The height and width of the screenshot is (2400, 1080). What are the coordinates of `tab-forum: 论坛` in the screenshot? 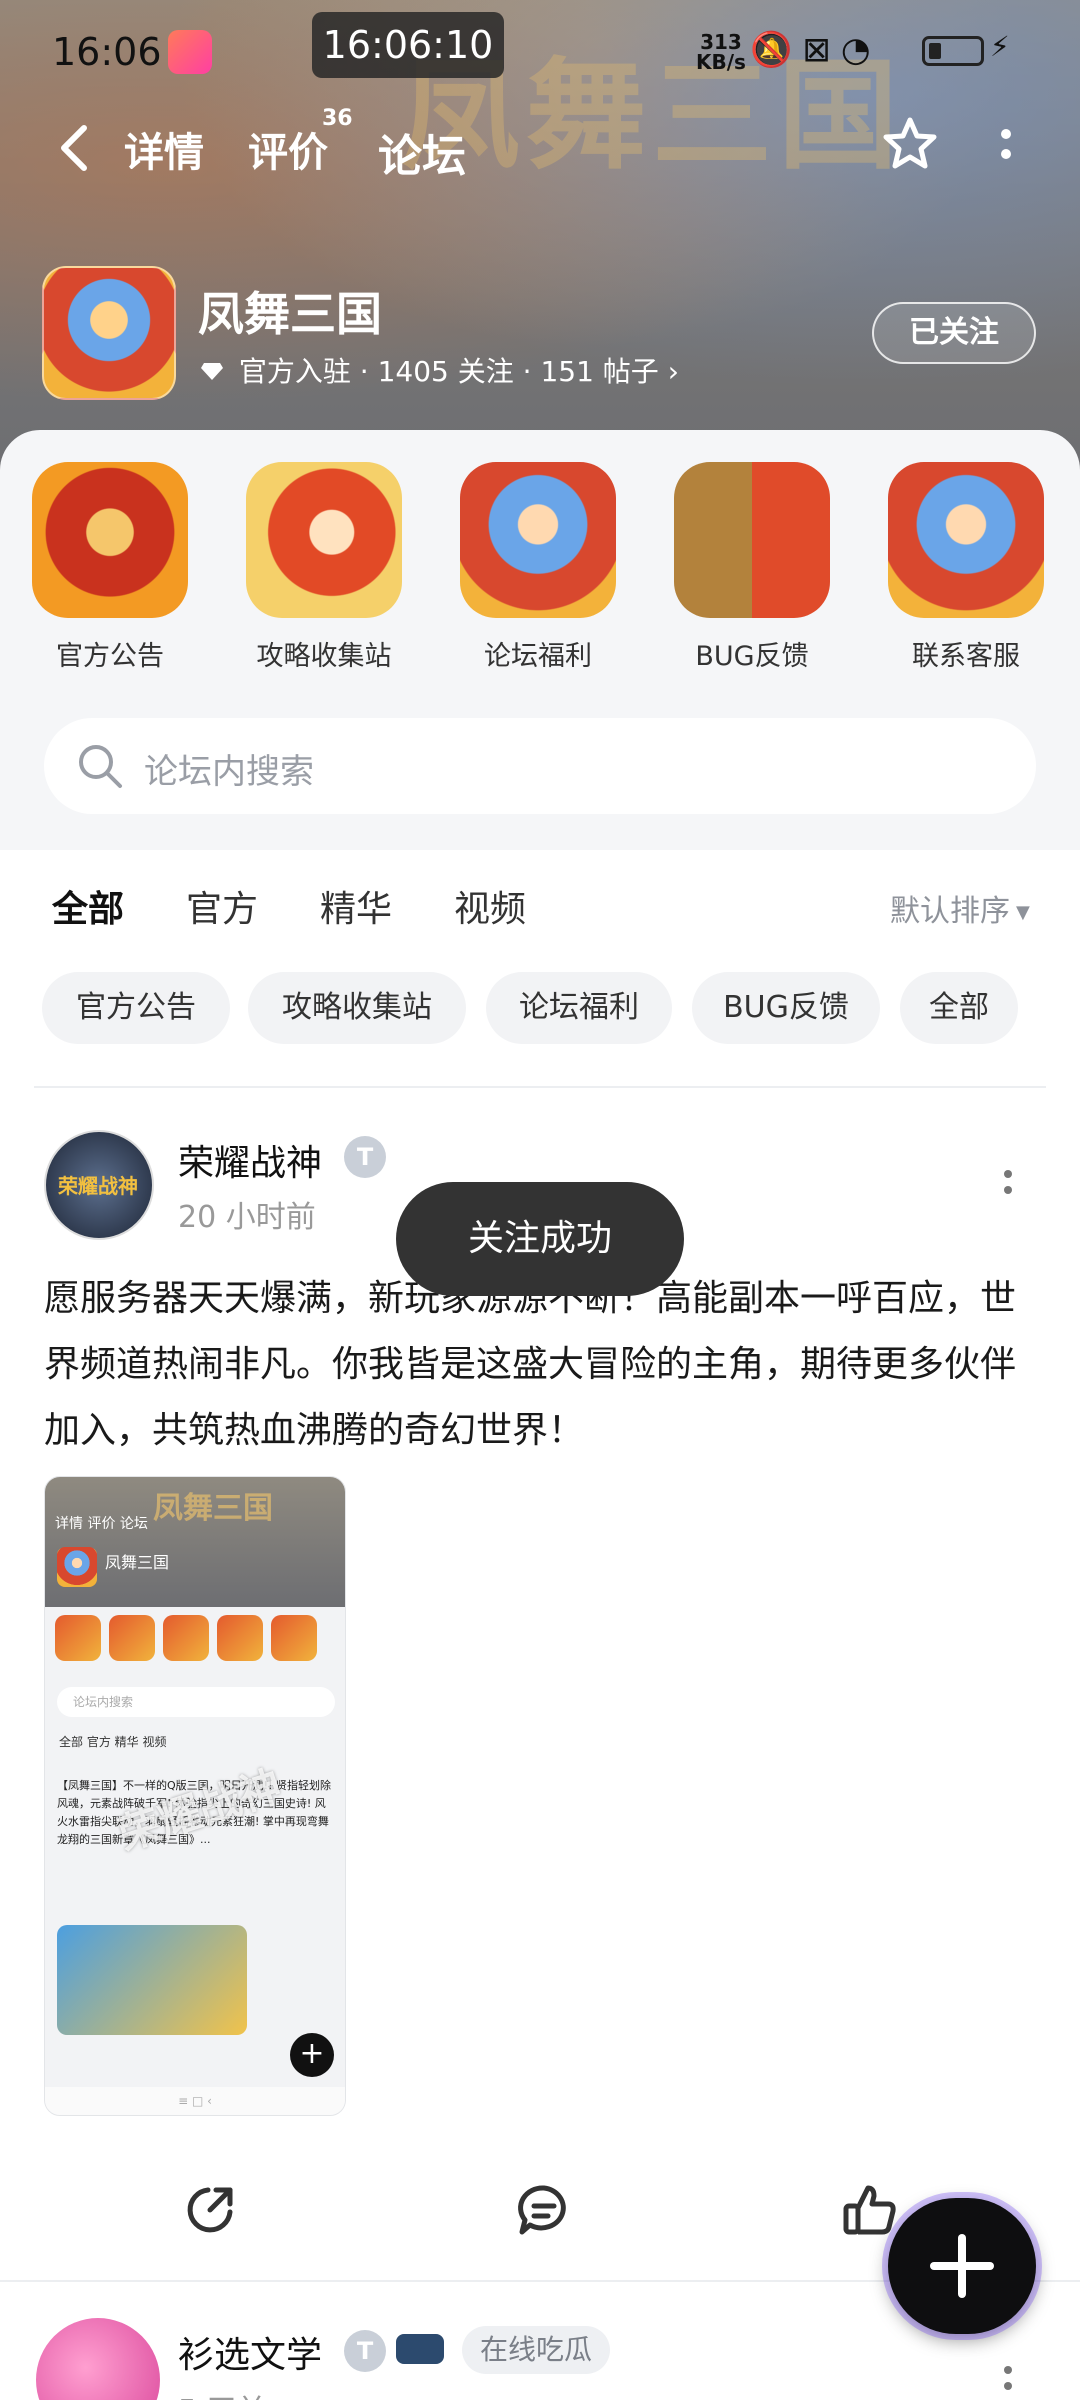 It's located at (422, 152).